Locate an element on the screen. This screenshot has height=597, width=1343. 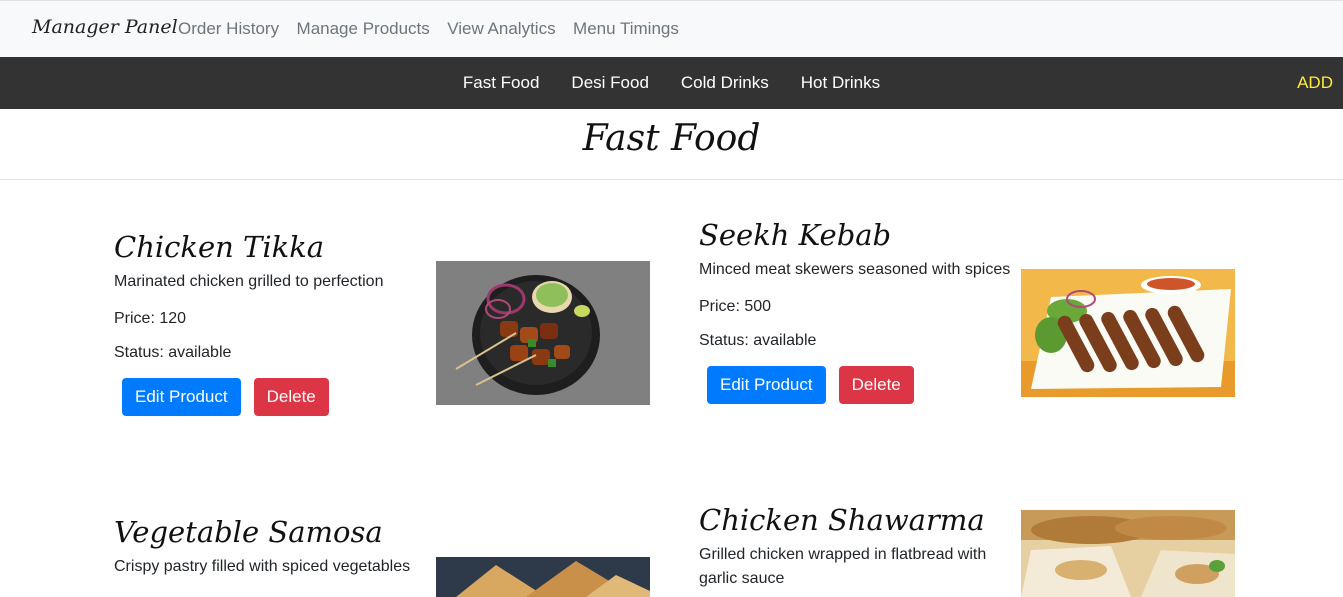
product-name: Chicken Tikka is located at coordinates (219, 247).